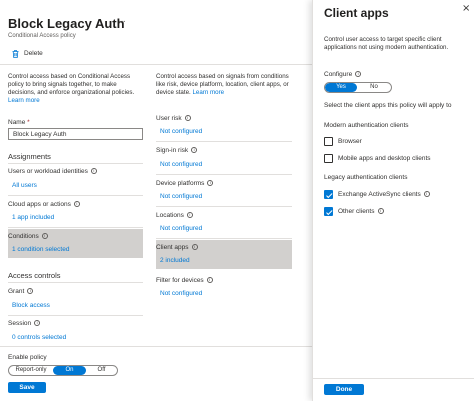 This screenshot has height=401, width=474. Describe the element at coordinates (384, 158) in the screenshot. I see `mobile-desktop-label: Mobile apps and desktop clients` at that location.